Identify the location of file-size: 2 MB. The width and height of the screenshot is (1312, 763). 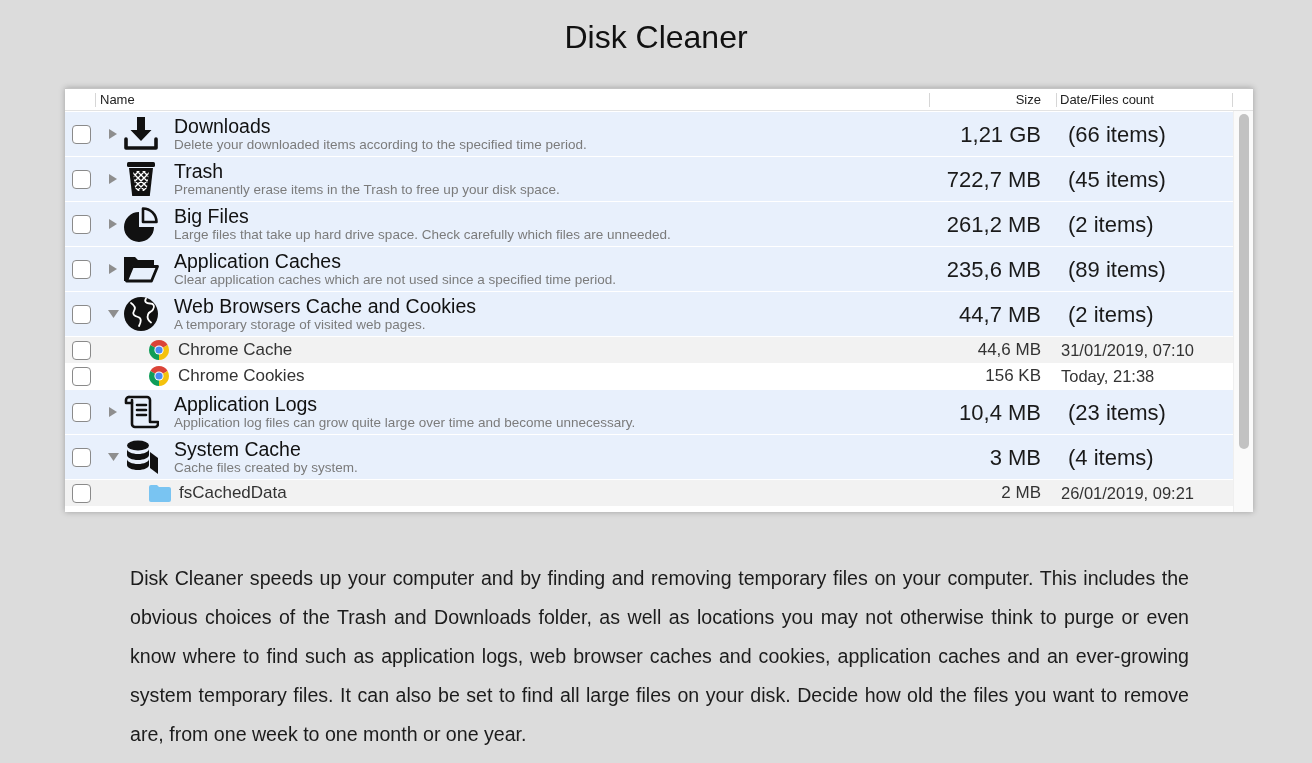
(1021, 493).